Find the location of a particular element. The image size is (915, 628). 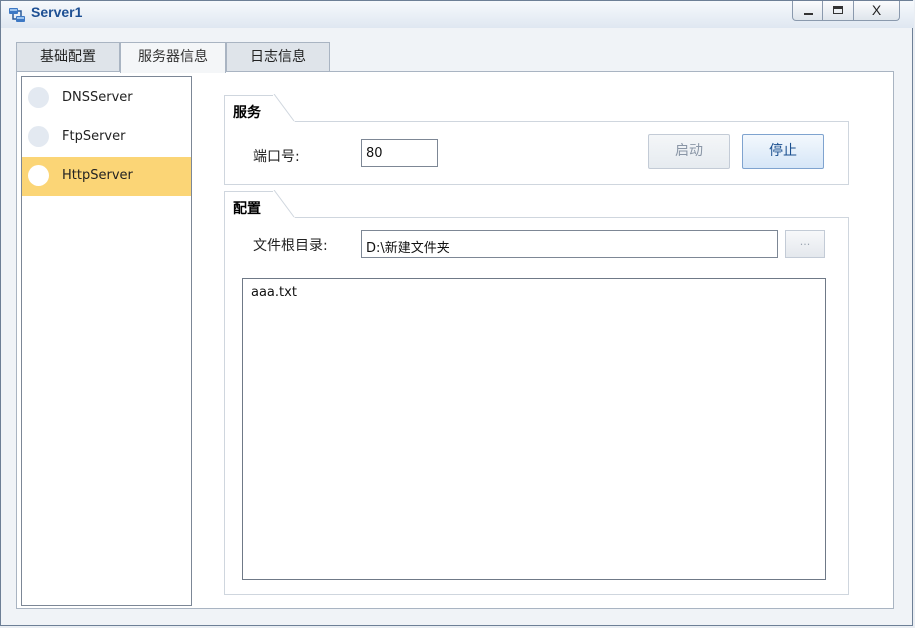

port-input: 80 is located at coordinates (399, 153).